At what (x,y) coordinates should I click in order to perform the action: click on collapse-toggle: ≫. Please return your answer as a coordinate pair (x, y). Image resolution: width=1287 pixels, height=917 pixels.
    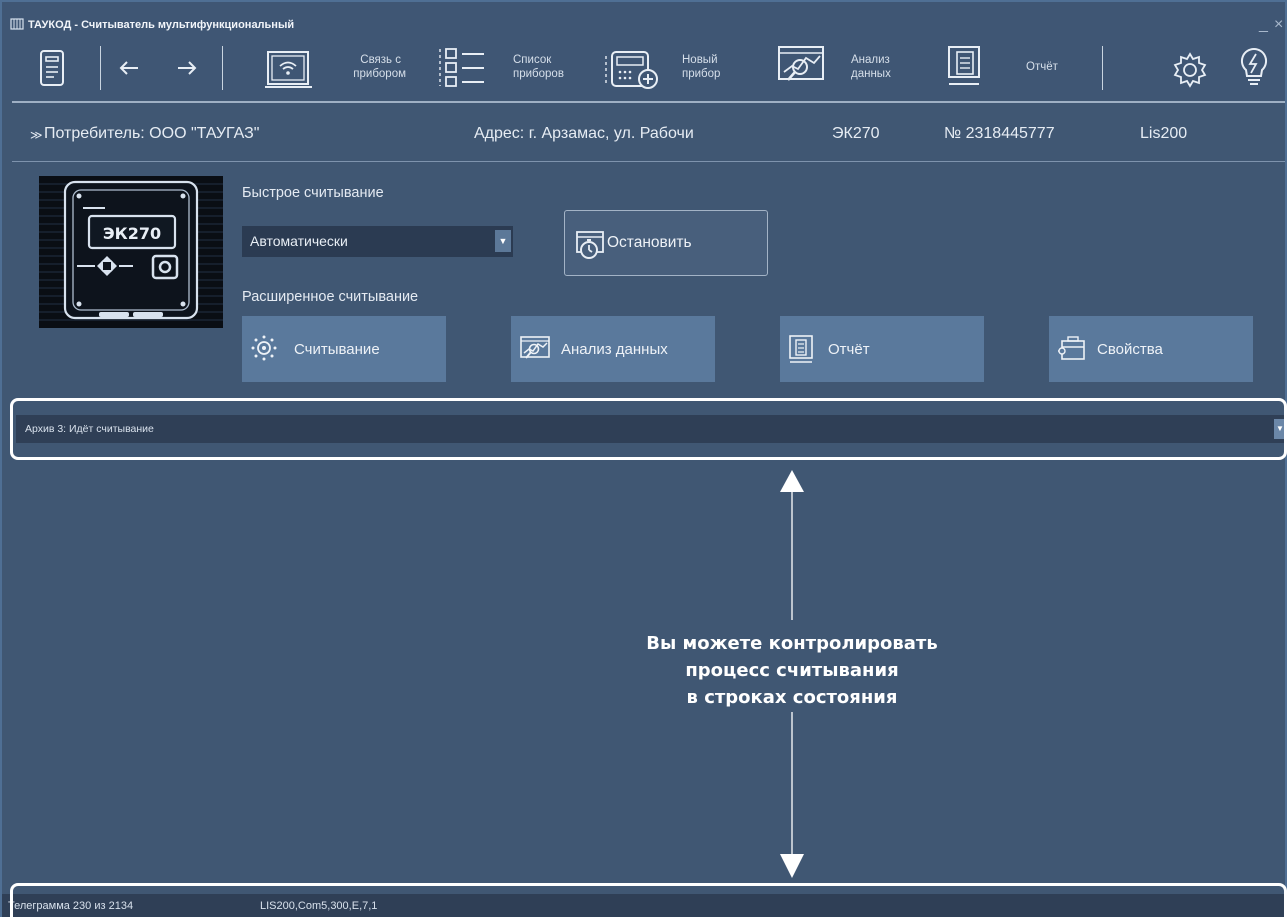
    Looking at the image, I should click on (36, 135).